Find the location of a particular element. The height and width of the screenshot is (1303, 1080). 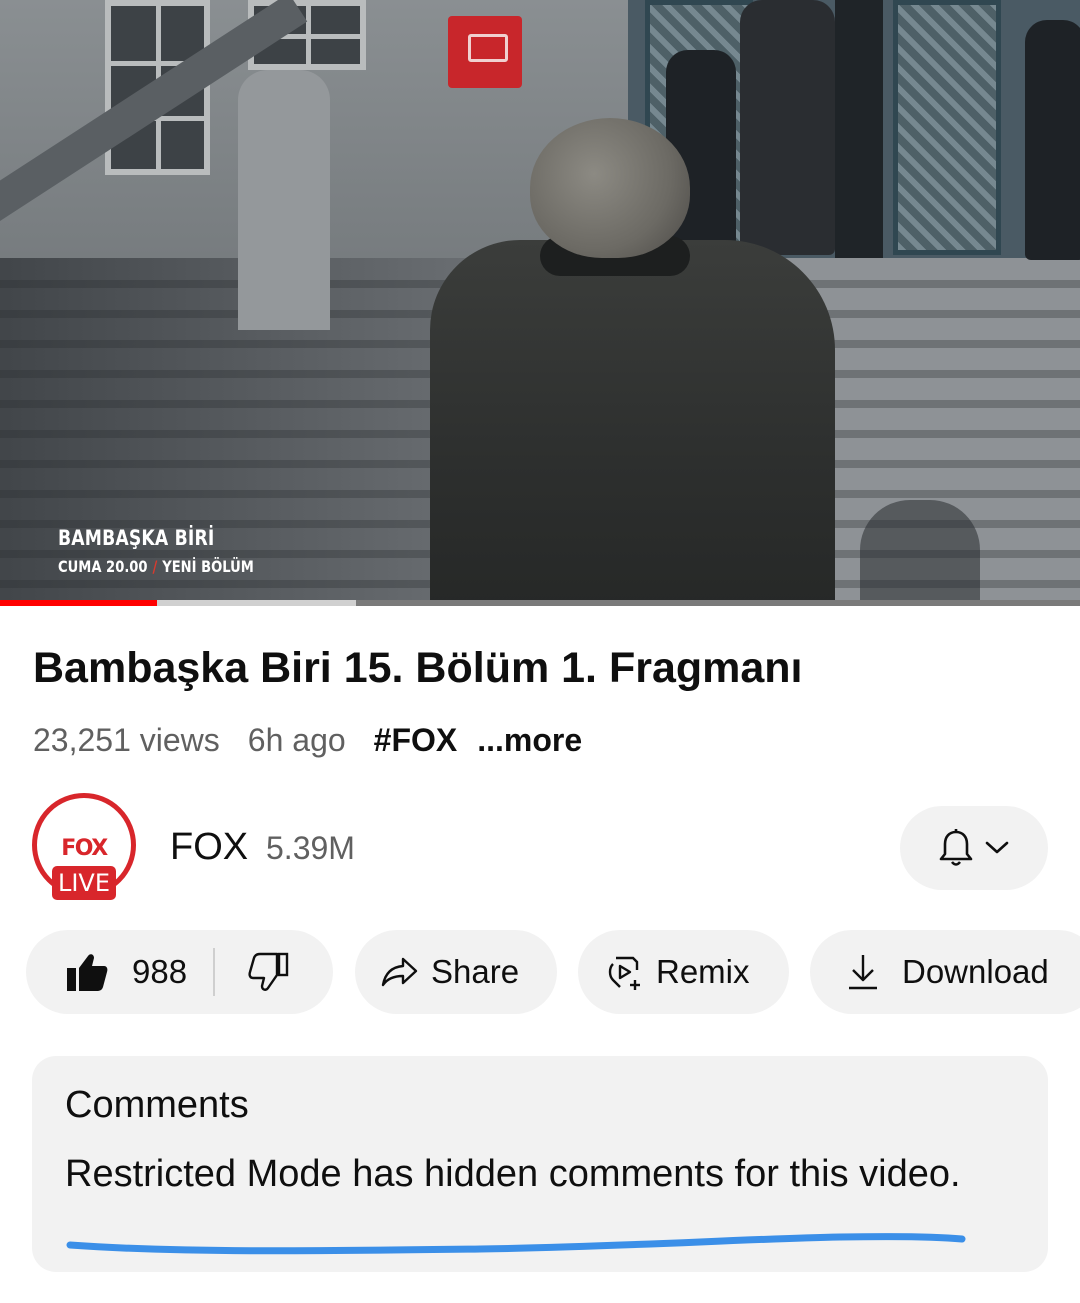

download-label: Download is located at coordinates (975, 971).